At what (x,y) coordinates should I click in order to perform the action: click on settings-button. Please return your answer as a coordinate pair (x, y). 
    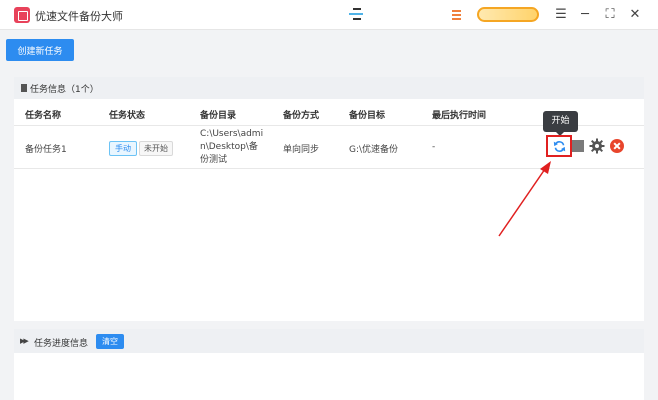
    Looking at the image, I should click on (597, 146).